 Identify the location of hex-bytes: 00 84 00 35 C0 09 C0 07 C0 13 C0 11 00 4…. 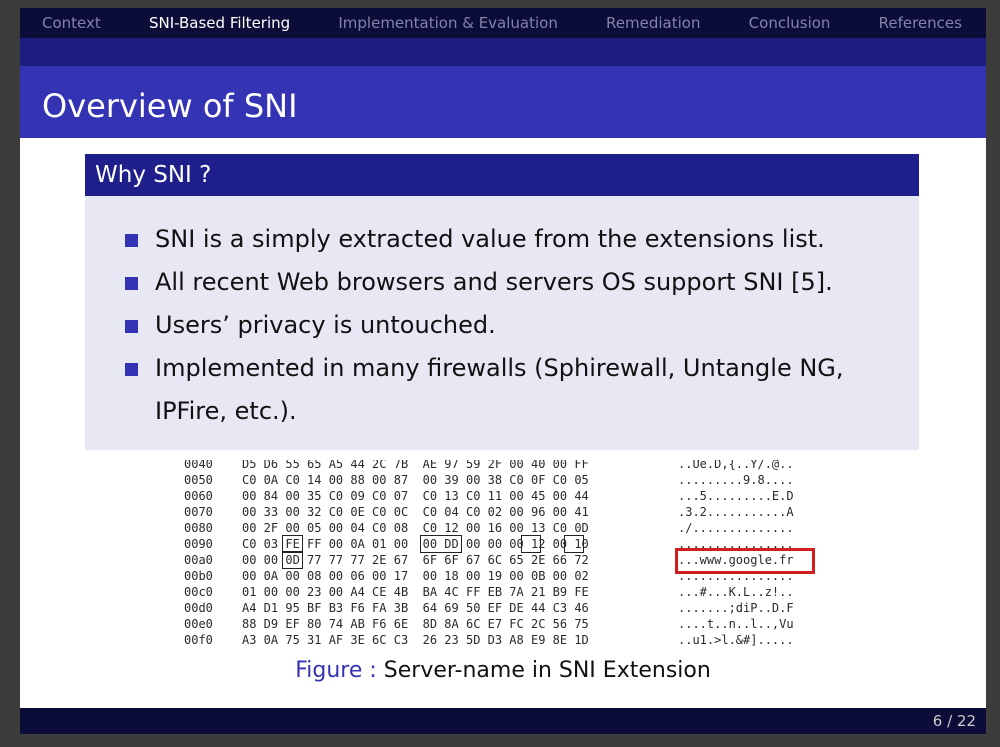
(415, 496).